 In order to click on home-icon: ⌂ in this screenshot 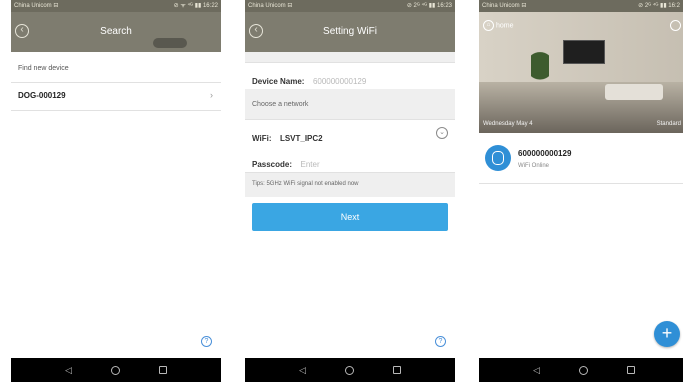, I will do `click(488, 25)`.